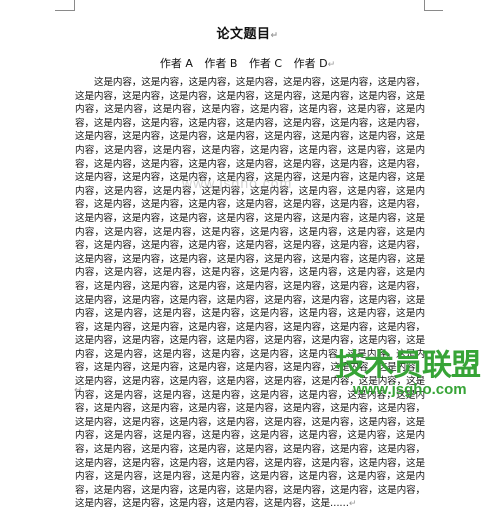 The width and height of the screenshot is (495, 512). I want to click on author-c: 作者 C, so click(265, 63).